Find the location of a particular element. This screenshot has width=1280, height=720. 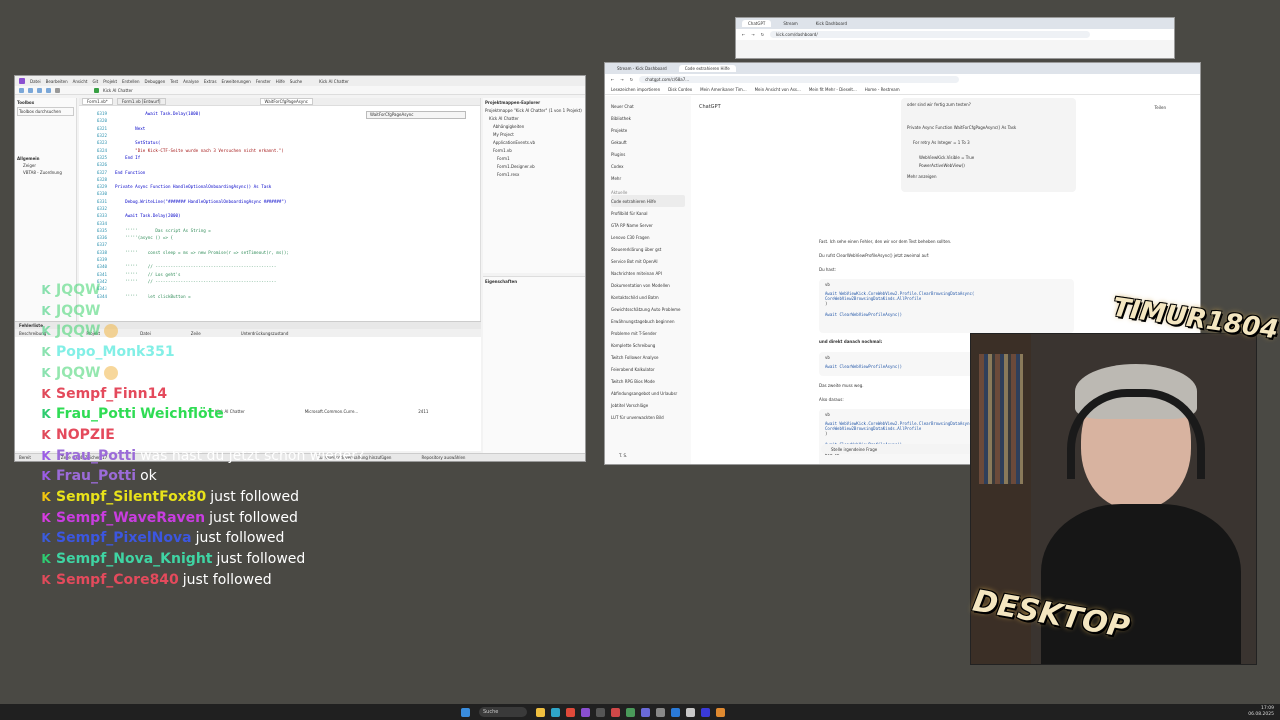

chat-history-item: Jobtitel Vorschläge is located at coordinates (648, 405).